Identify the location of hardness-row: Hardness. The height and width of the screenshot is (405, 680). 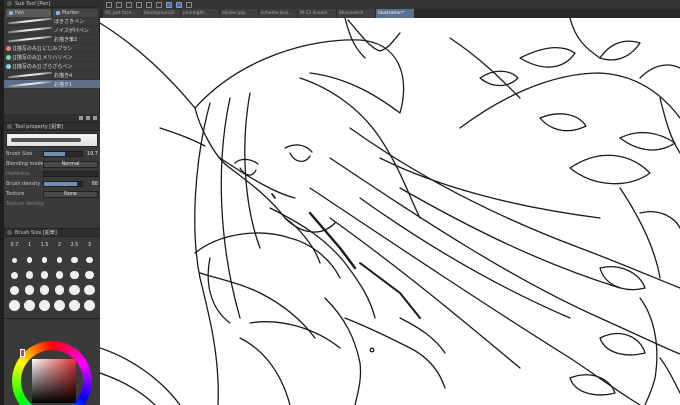
(52, 174).